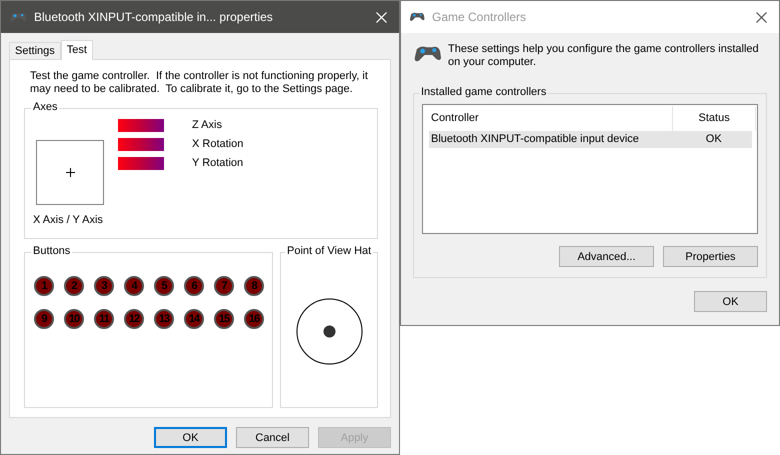  I want to click on button-indicator: 1, so click(44, 286).